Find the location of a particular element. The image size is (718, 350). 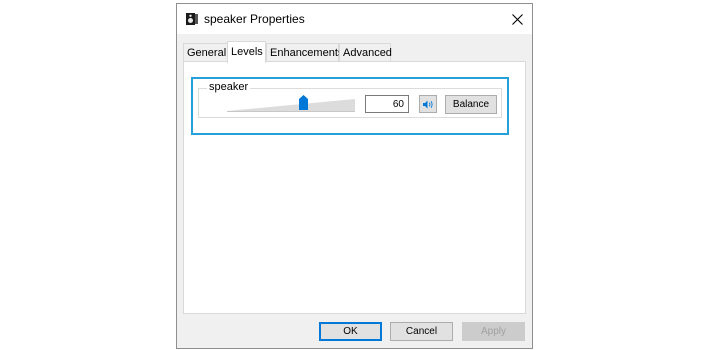

ok-button: OK is located at coordinates (350, 331).